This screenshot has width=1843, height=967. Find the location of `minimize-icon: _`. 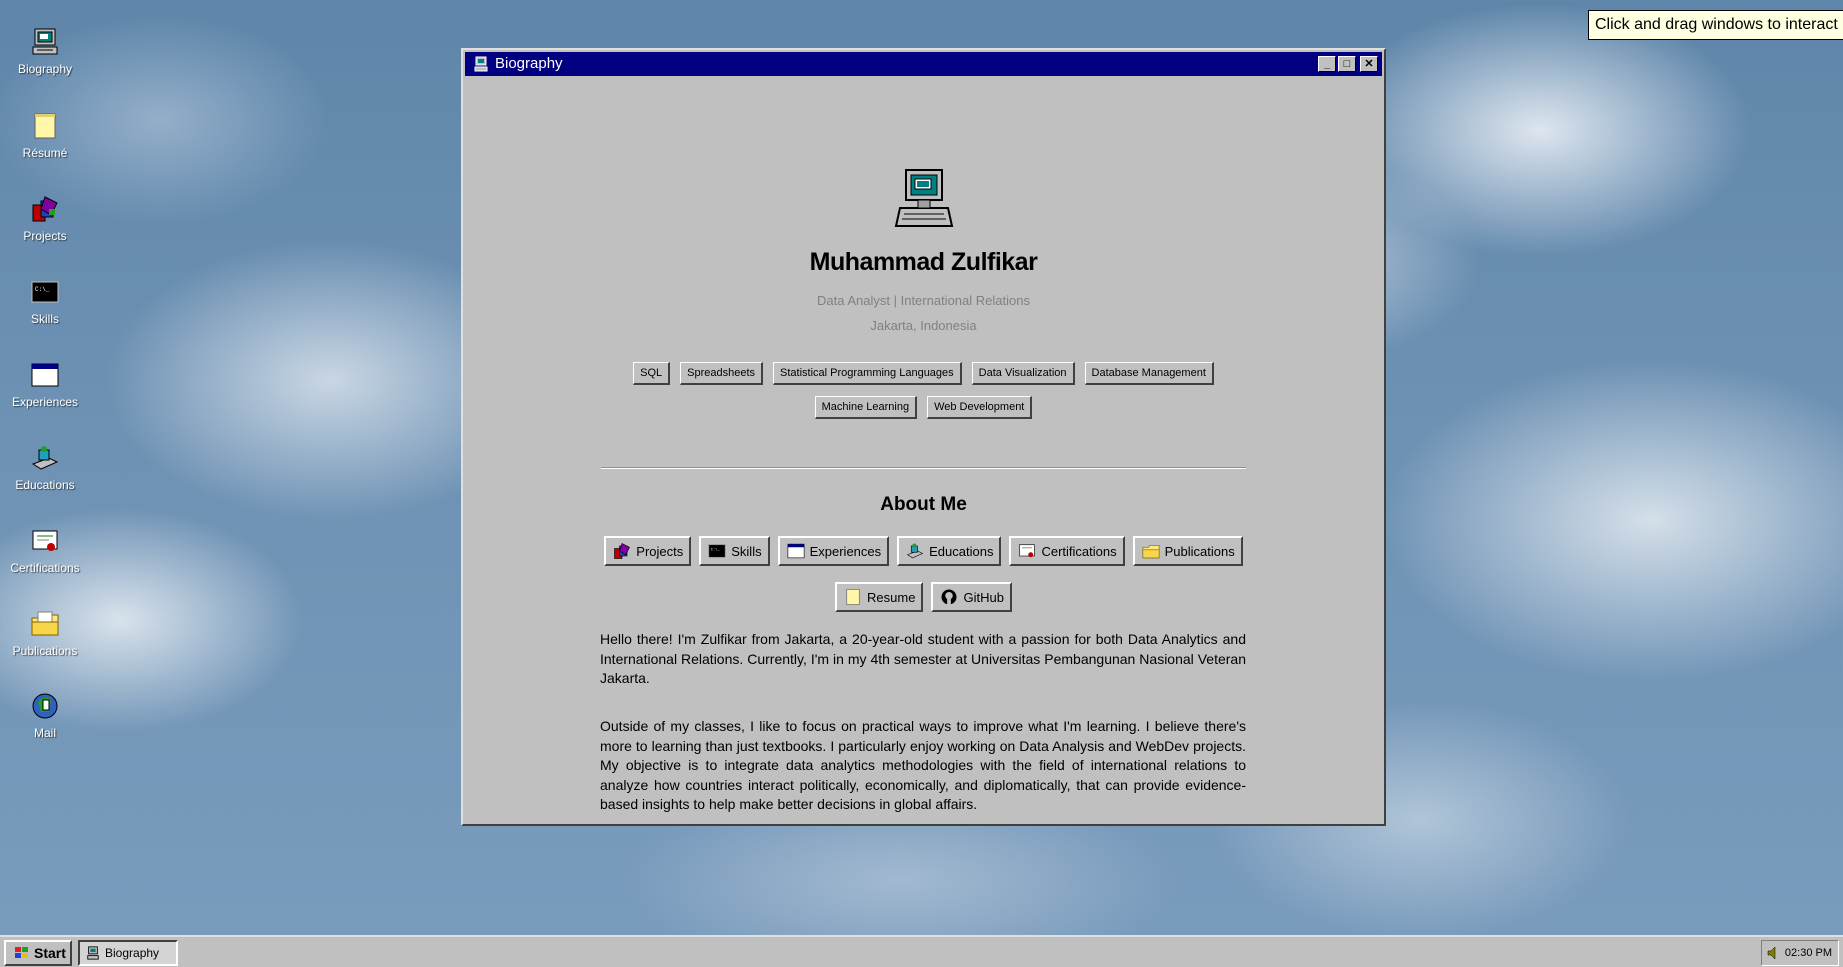

minimize-icon: _ is located at coordinates (1327, 63).